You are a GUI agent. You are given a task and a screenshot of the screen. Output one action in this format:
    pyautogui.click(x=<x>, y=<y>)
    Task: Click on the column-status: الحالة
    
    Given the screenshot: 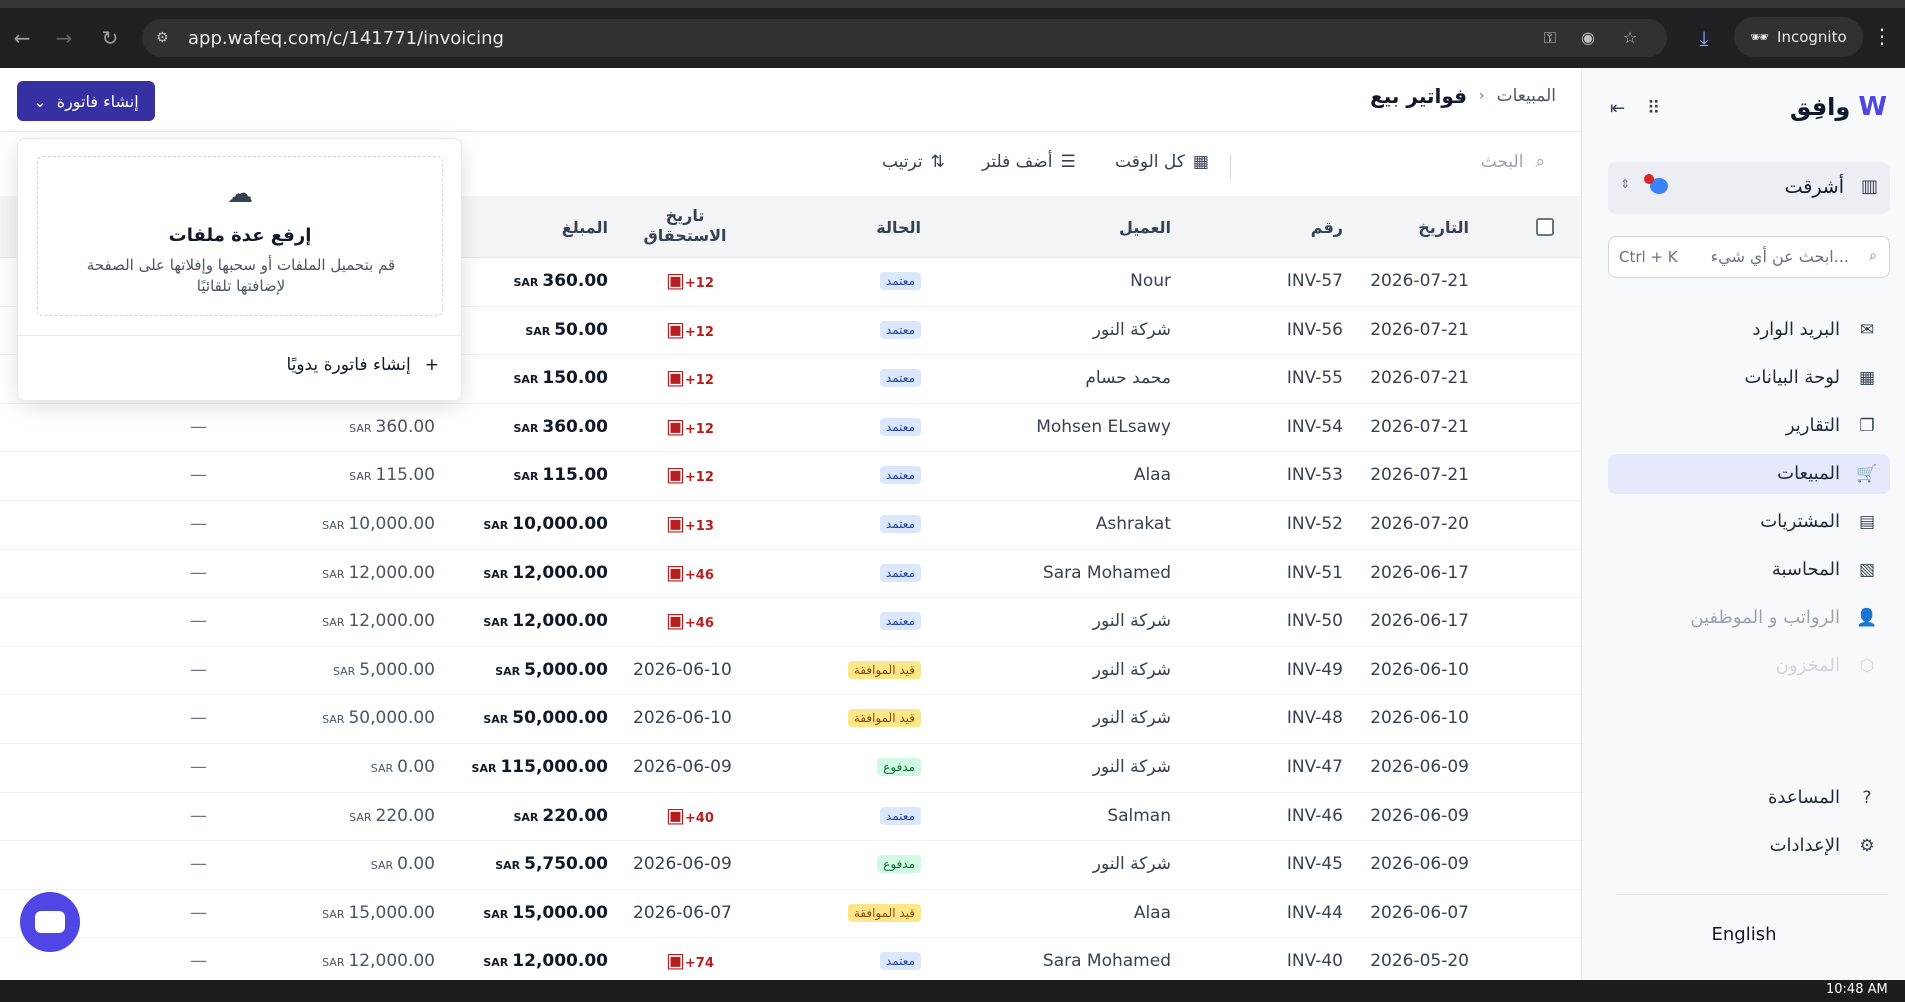 What is the action you would take?
    pyautogui.click(x=898, y=227)
    